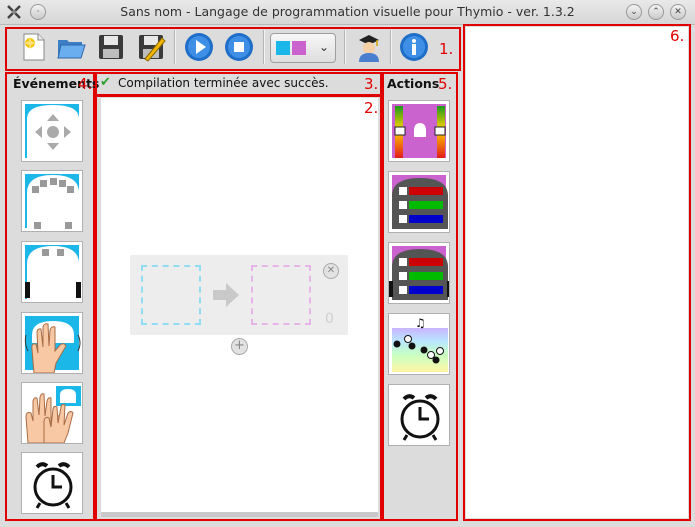  I want to click on color-scheme-dropdown: ⌄, so click(303, 48).